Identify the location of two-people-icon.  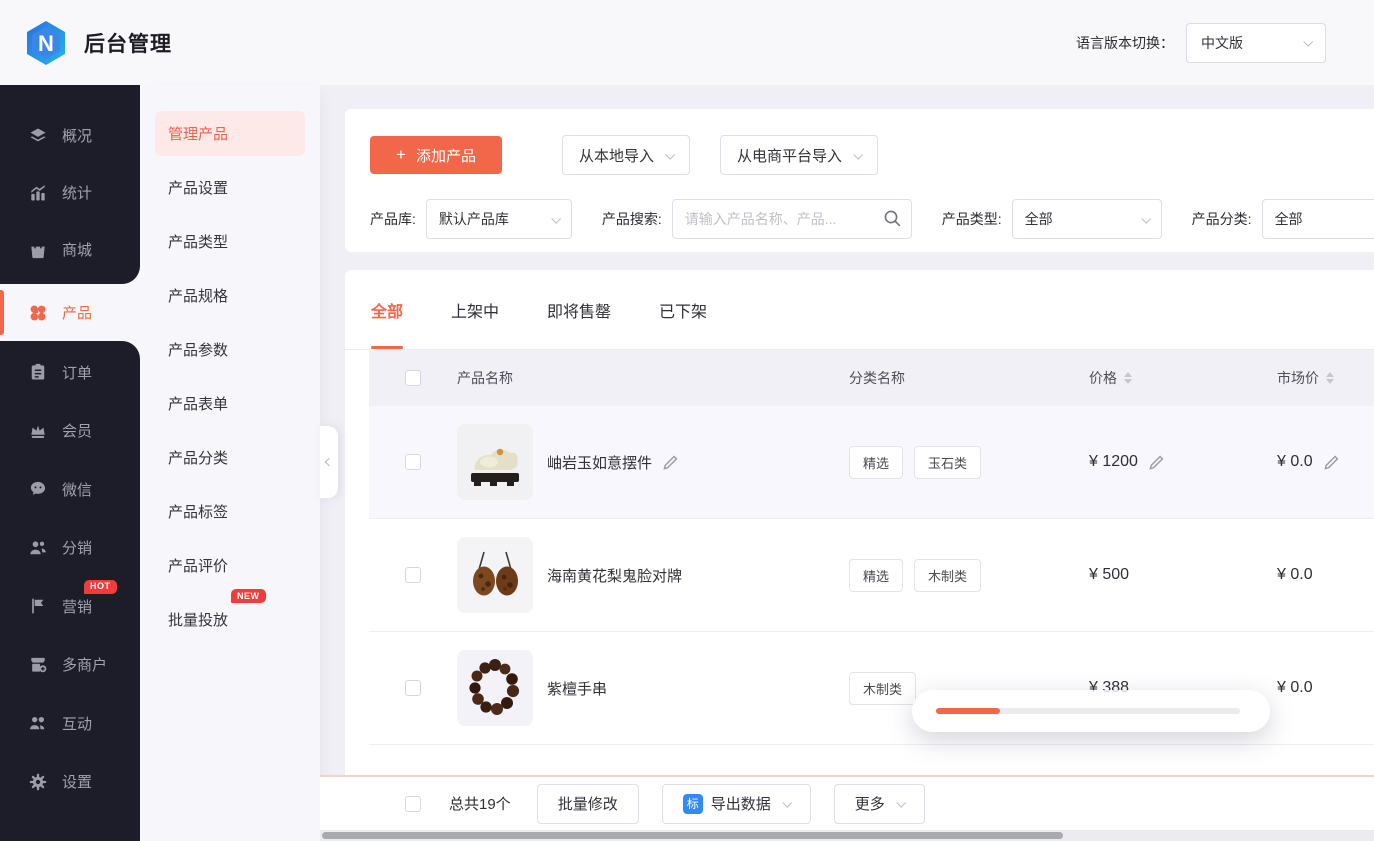
(37, 723).